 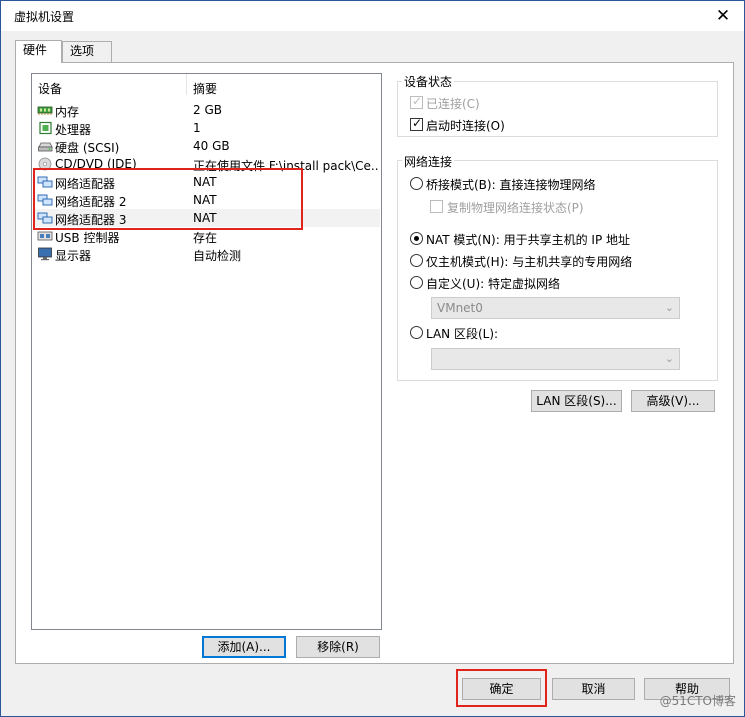 What do you see at coordinates (91, 220) in the screenshot?
I see `device-name: 网络适配器 3` at bounding box center [91, 220].